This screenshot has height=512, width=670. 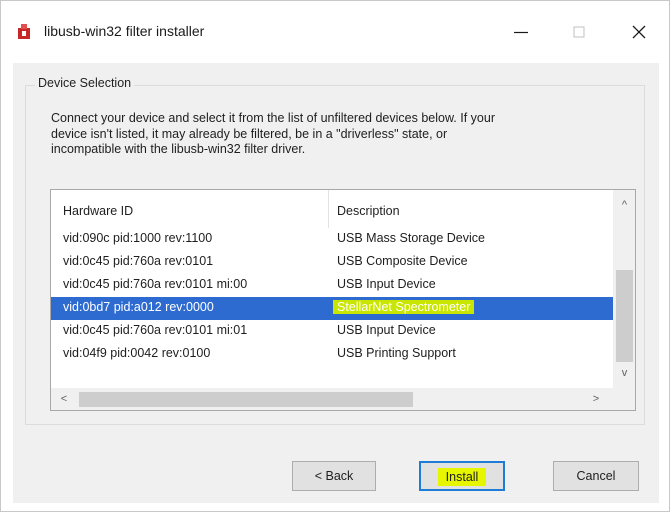 What do you see at coordinates (404, 307) in the screenshot?
I see `description-cell-highlighted: StellarNet Spectrometer` at bounding box center [404, 307].